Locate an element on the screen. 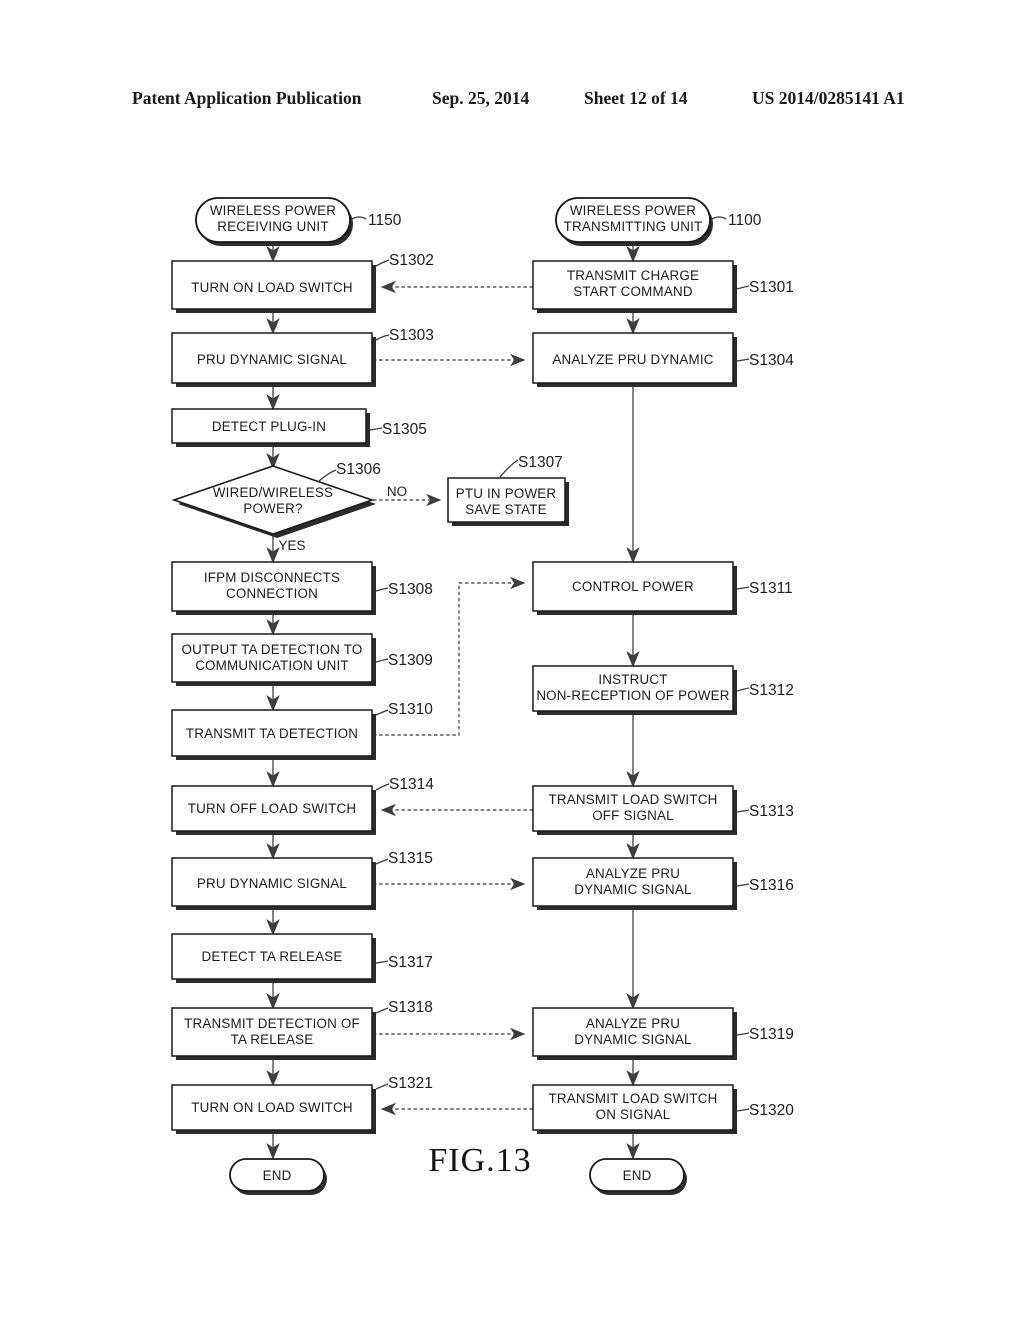  step-id-s1306: S1306 is located at coordinates (349, 472).